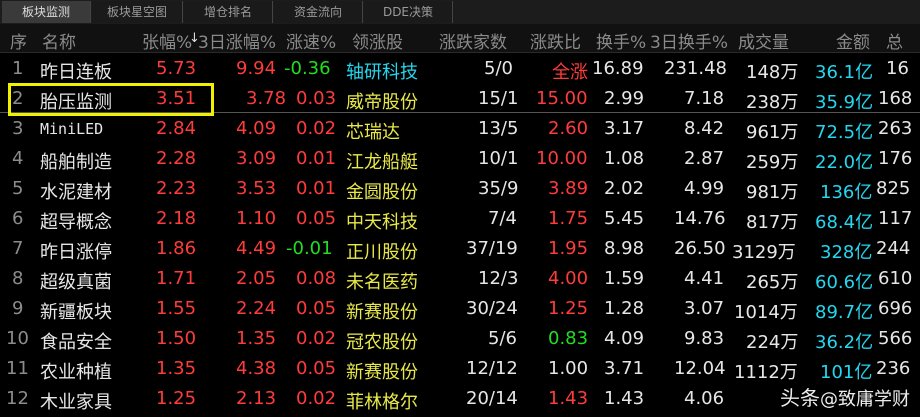 This screenshot has height=417, width=920. Describe the element at coordinates (46, 12) in the screenshot. I see `tab-board-monitor: 板块监测` at that location.